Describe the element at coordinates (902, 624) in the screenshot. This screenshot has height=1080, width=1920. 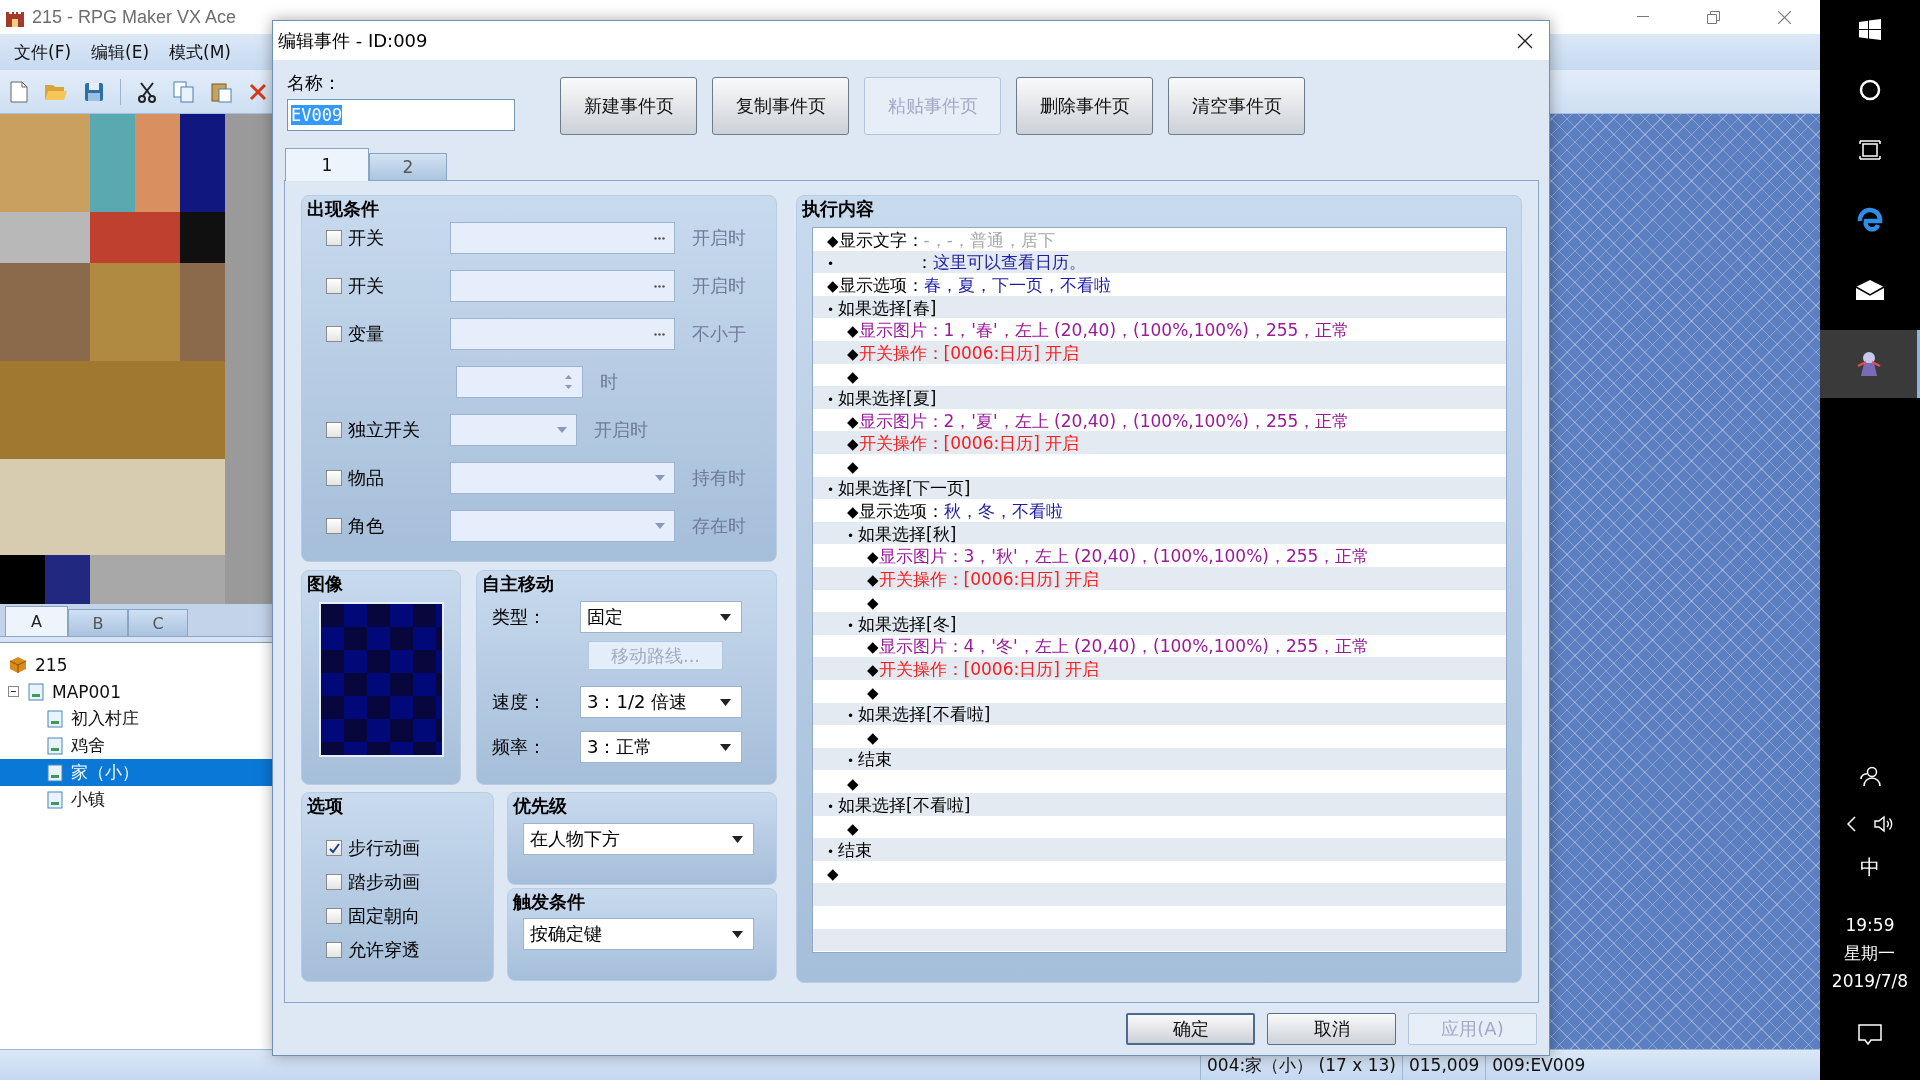
I see `event-command: • 如果选择[冬]` at that location.